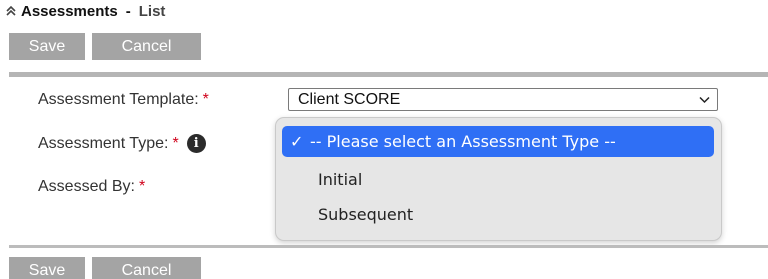  I want to click on dropdown-option-subsequent: Subsequent, so click(498, 214).